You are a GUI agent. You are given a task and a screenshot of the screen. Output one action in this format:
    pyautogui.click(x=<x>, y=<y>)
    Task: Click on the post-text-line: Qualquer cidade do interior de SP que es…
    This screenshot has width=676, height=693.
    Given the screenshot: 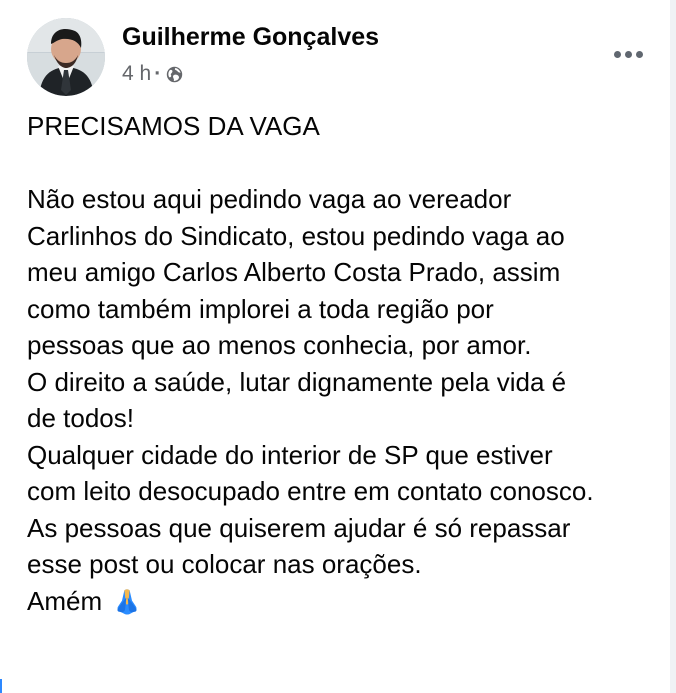 What is the action you would take?
    pyautogui.click(x=290, y=454)
    